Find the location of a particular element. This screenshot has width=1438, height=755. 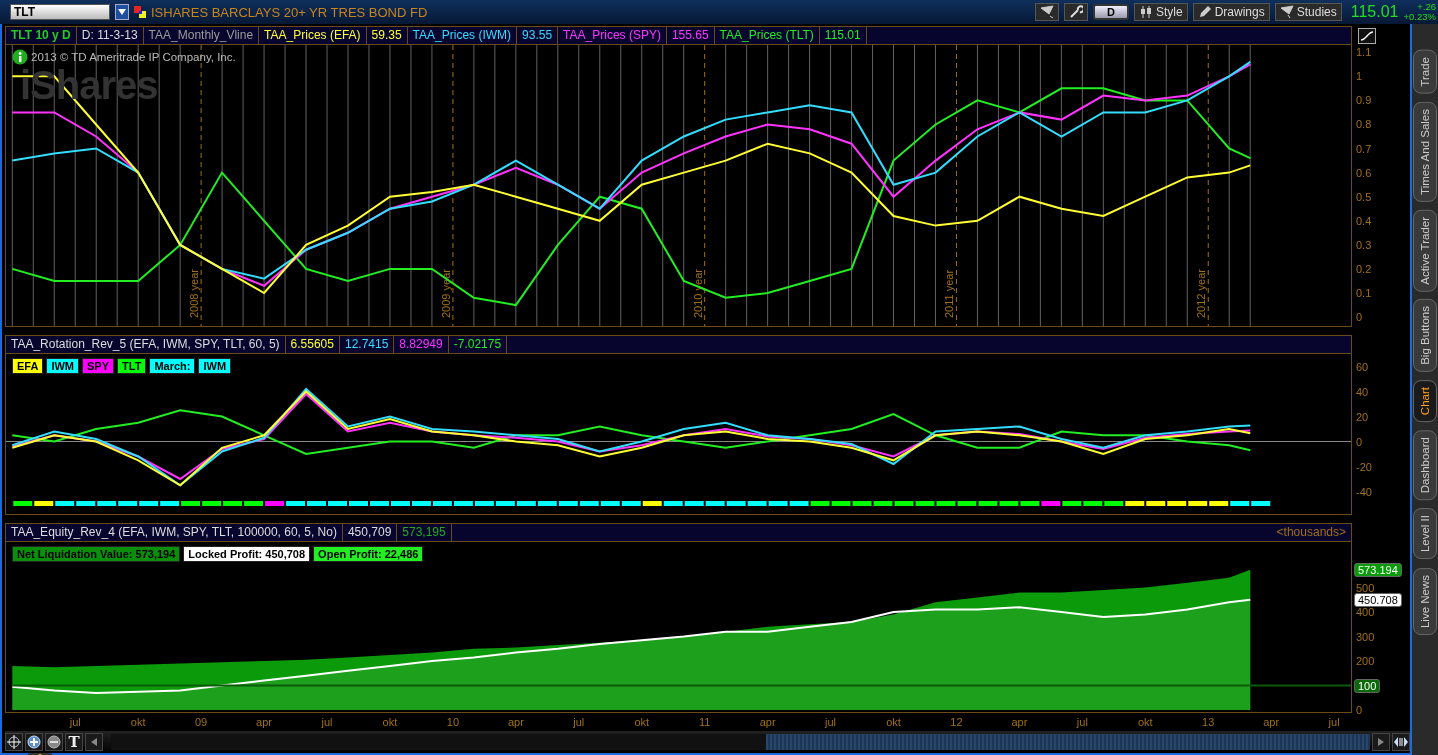

study-label: 8.82949 is located at coordinates (421, 344).